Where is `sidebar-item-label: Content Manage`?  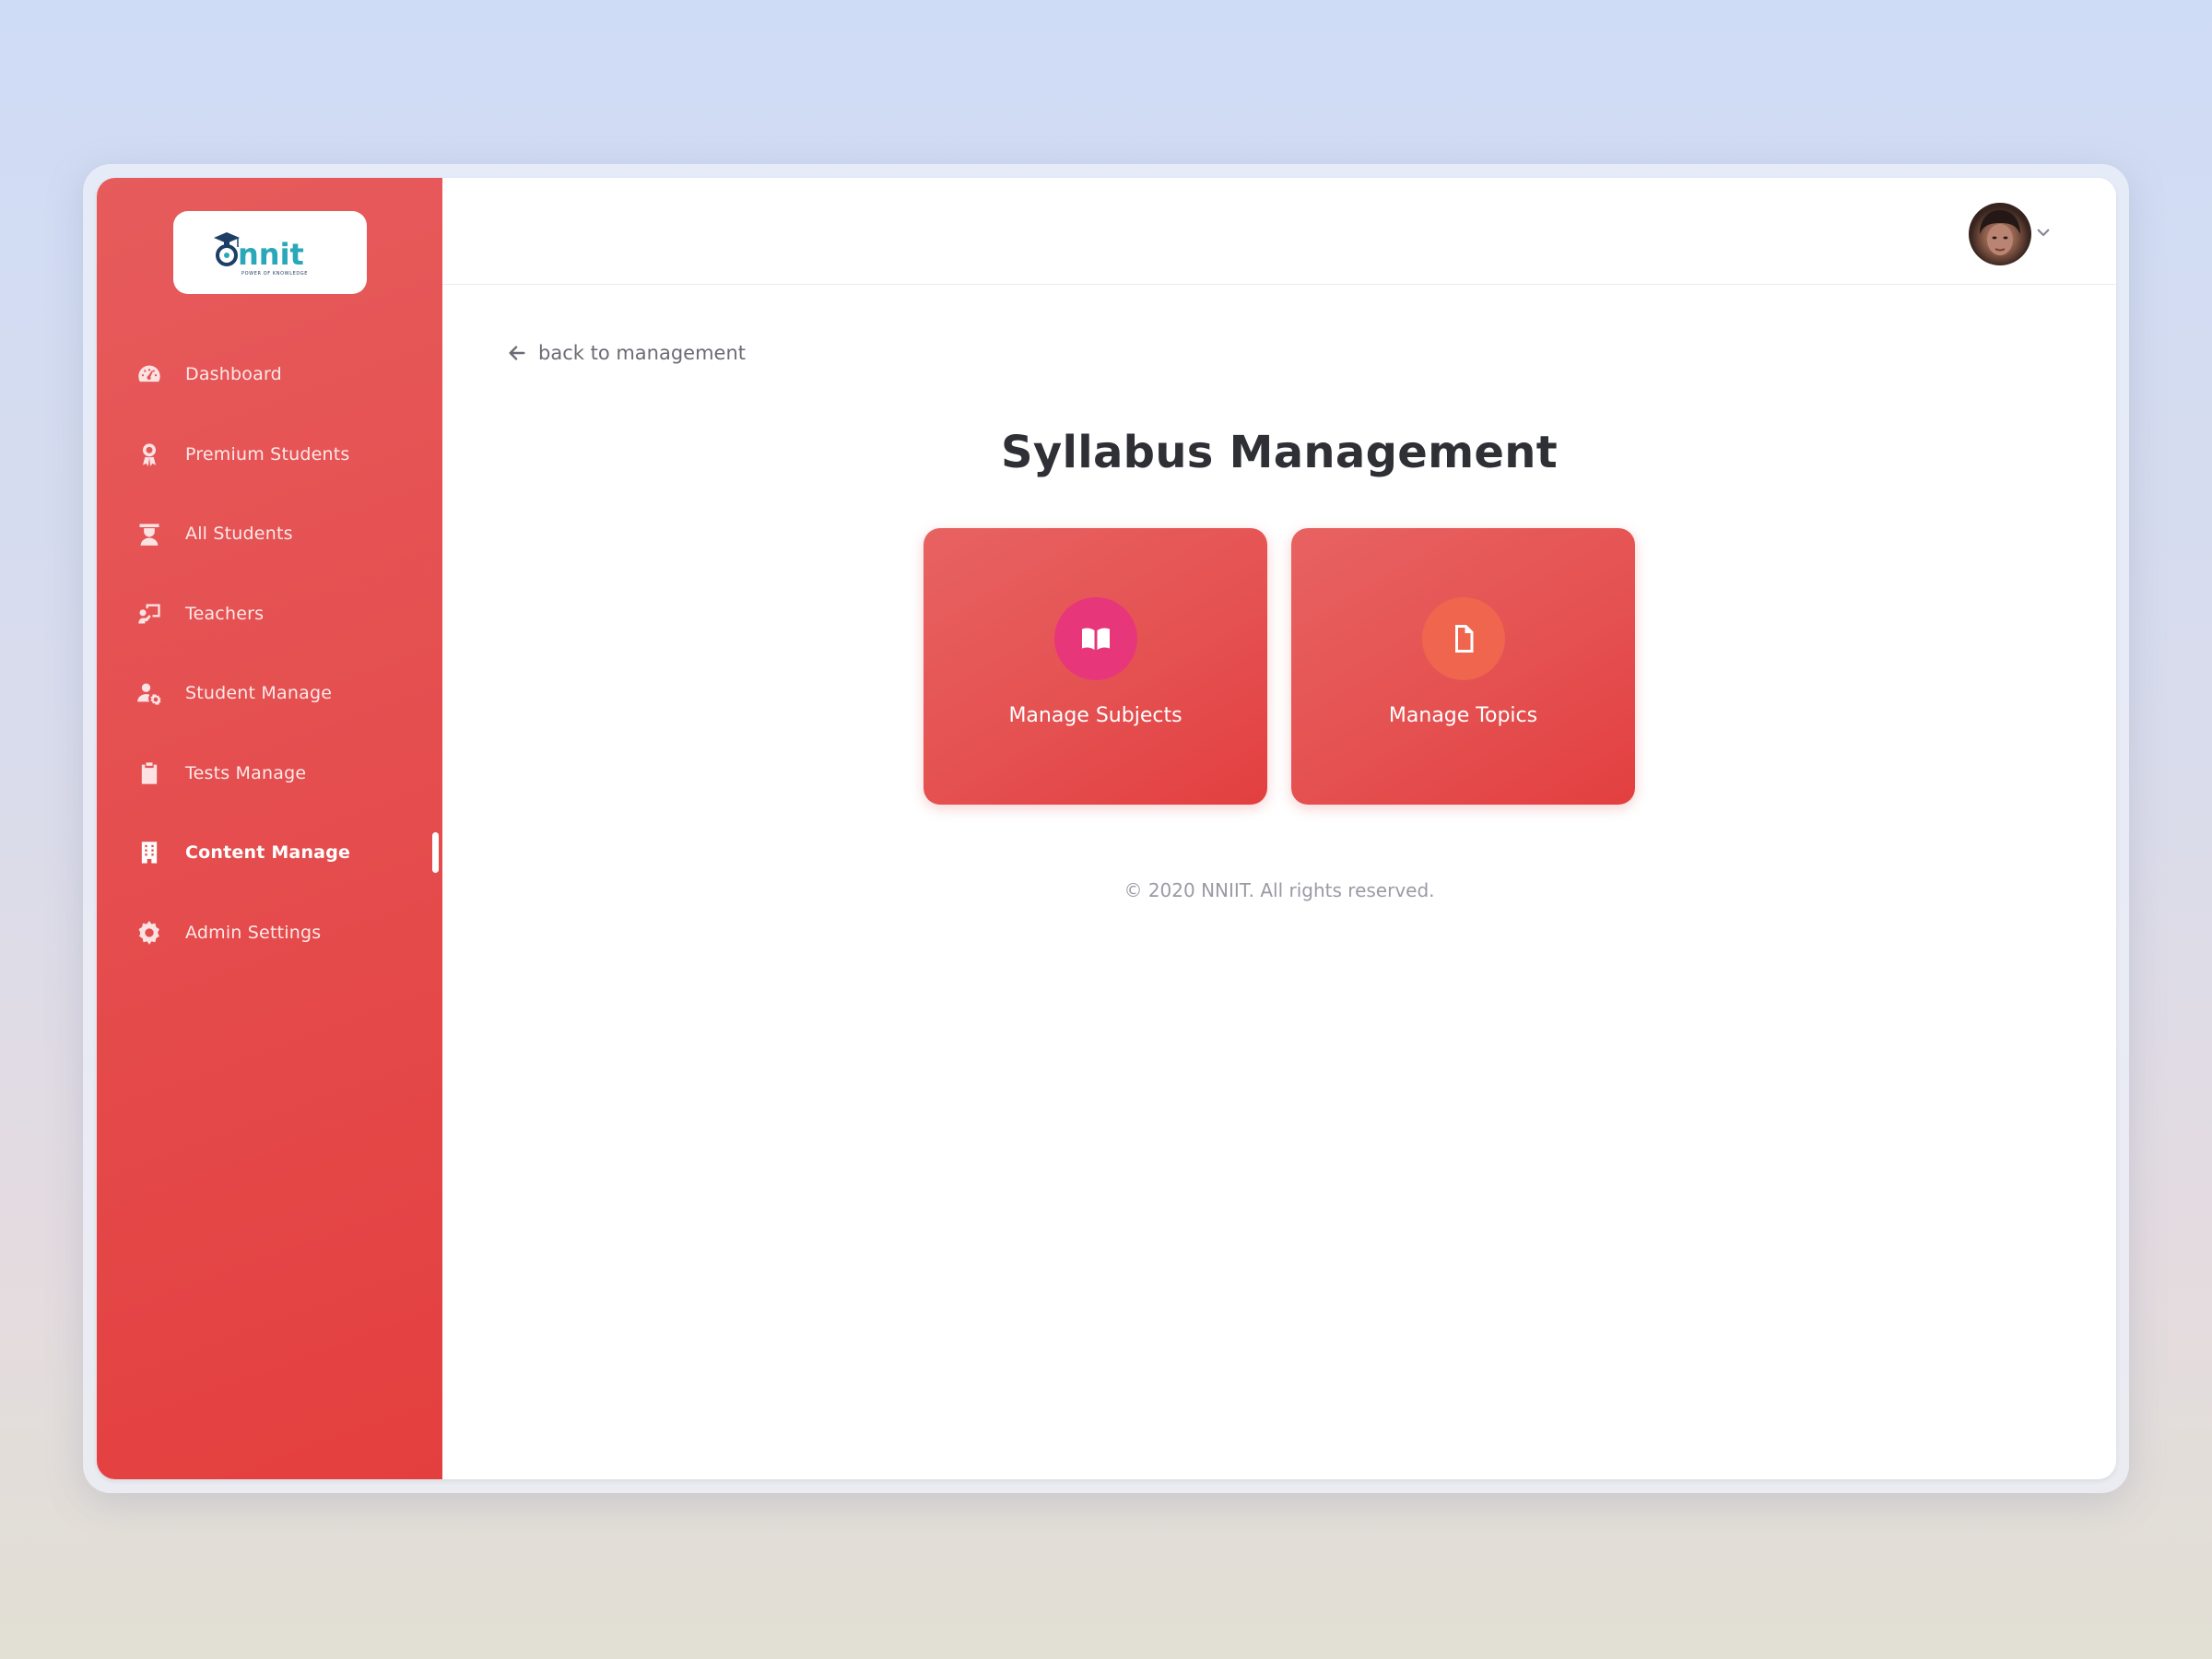 sidebar-item-label: Content Manage is located at coordinates (268, 853).